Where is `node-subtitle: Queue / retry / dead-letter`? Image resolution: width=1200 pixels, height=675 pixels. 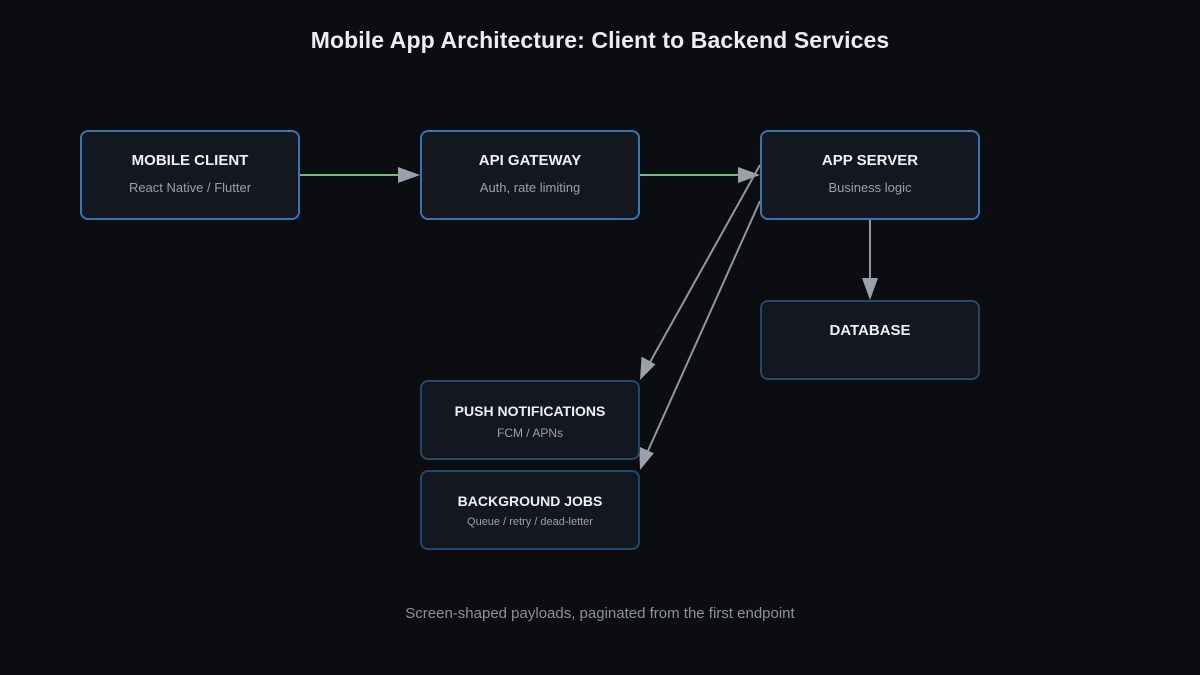 node-subtitle: Queue / retry / dead-letter is located at coordinates (530, 522).